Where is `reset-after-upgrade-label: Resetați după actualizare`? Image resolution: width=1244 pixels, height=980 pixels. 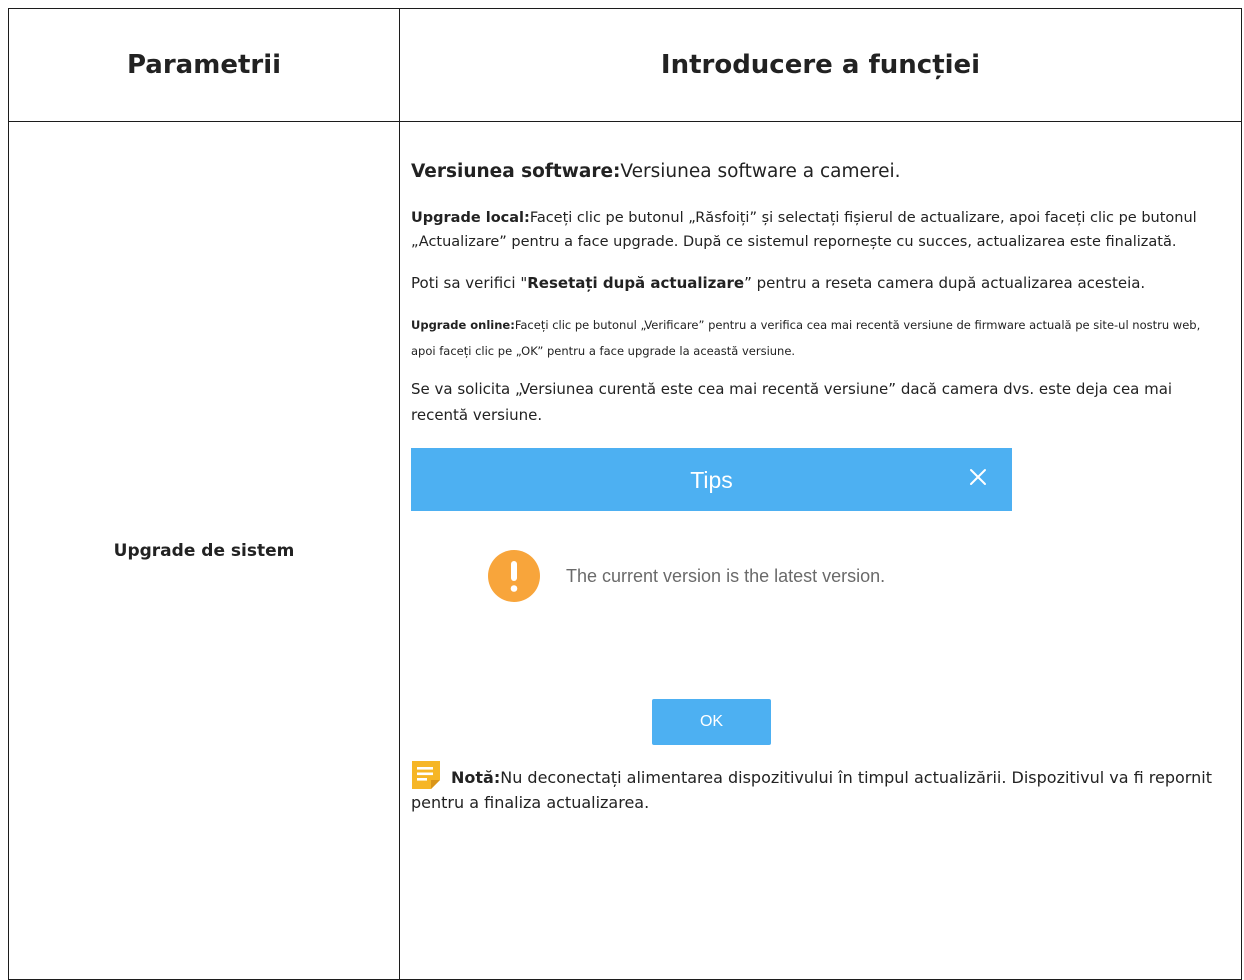 reset-after-upgrade-label: Resetați după actualizare is located at coordinates (636, 283).